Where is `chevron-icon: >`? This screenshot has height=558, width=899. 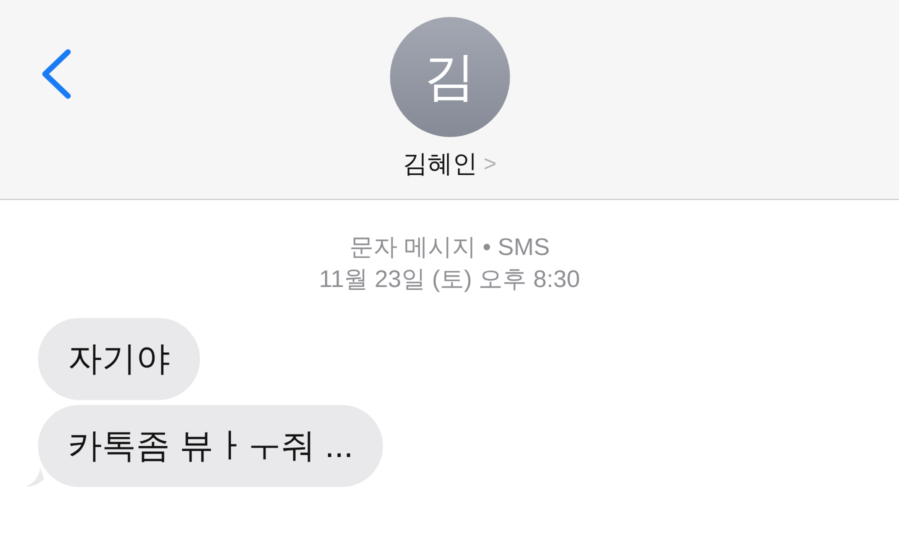
chevron-icon: > is located at coordinates (490, 163).